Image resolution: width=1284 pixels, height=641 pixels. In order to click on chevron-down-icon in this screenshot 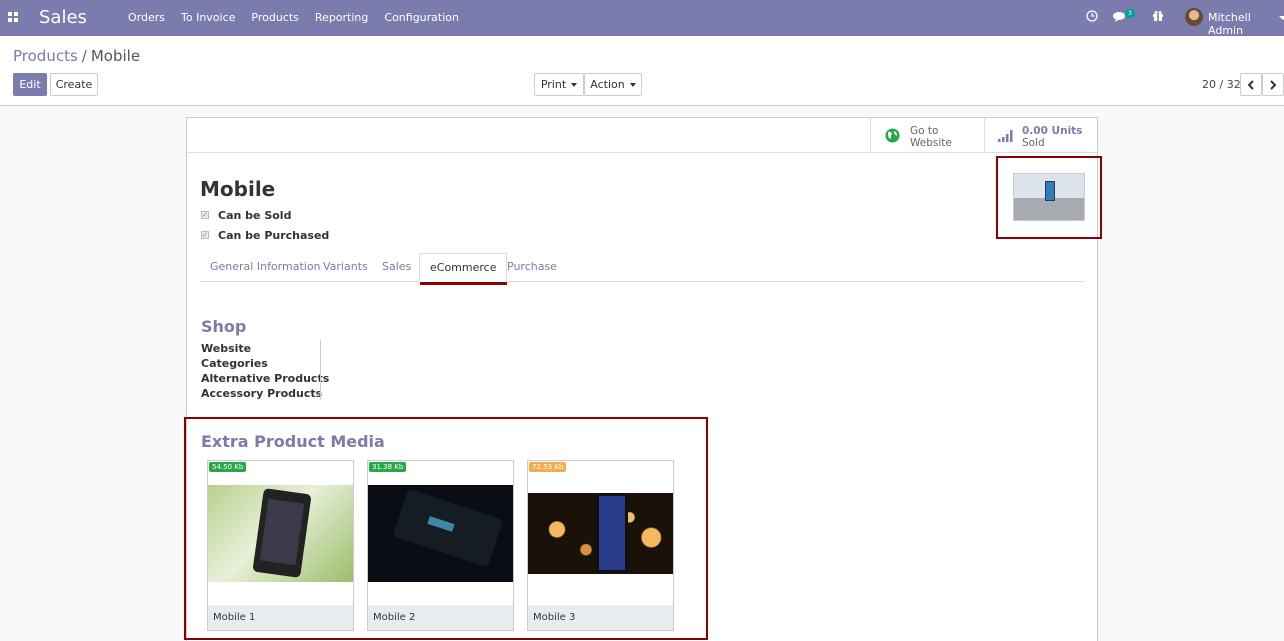, I will do `click(1281, 18)`.